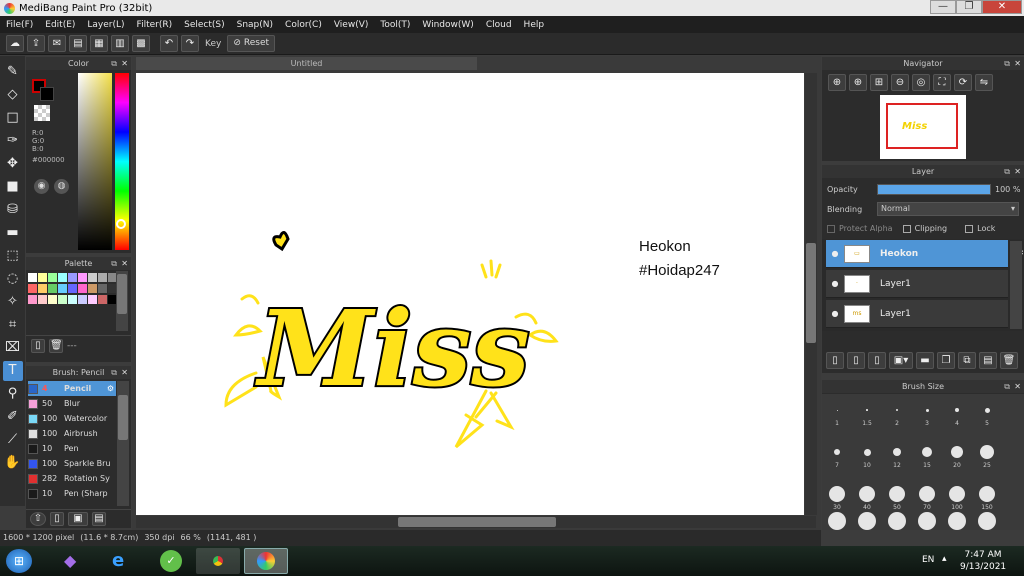 This screenshot has width=1024, height=576. What do you see at coordinates (218, 561) in the screenshot?
I see `chrome-taskbar-button` at bounding box center [218, 561].